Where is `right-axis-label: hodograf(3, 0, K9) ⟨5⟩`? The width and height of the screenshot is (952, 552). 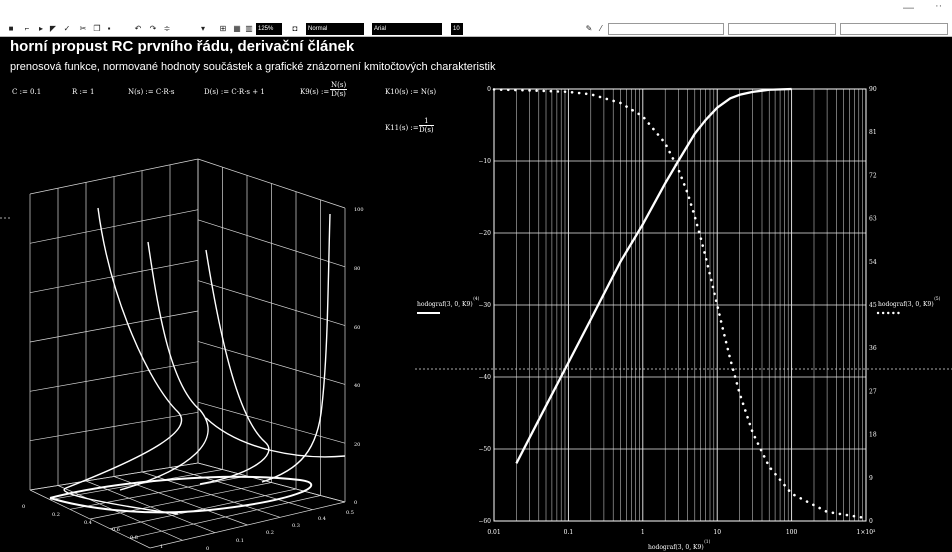
right-axis-label: hodograf(3, 0, K9) ⟨5⟩ is located at coordinates (908, 305).